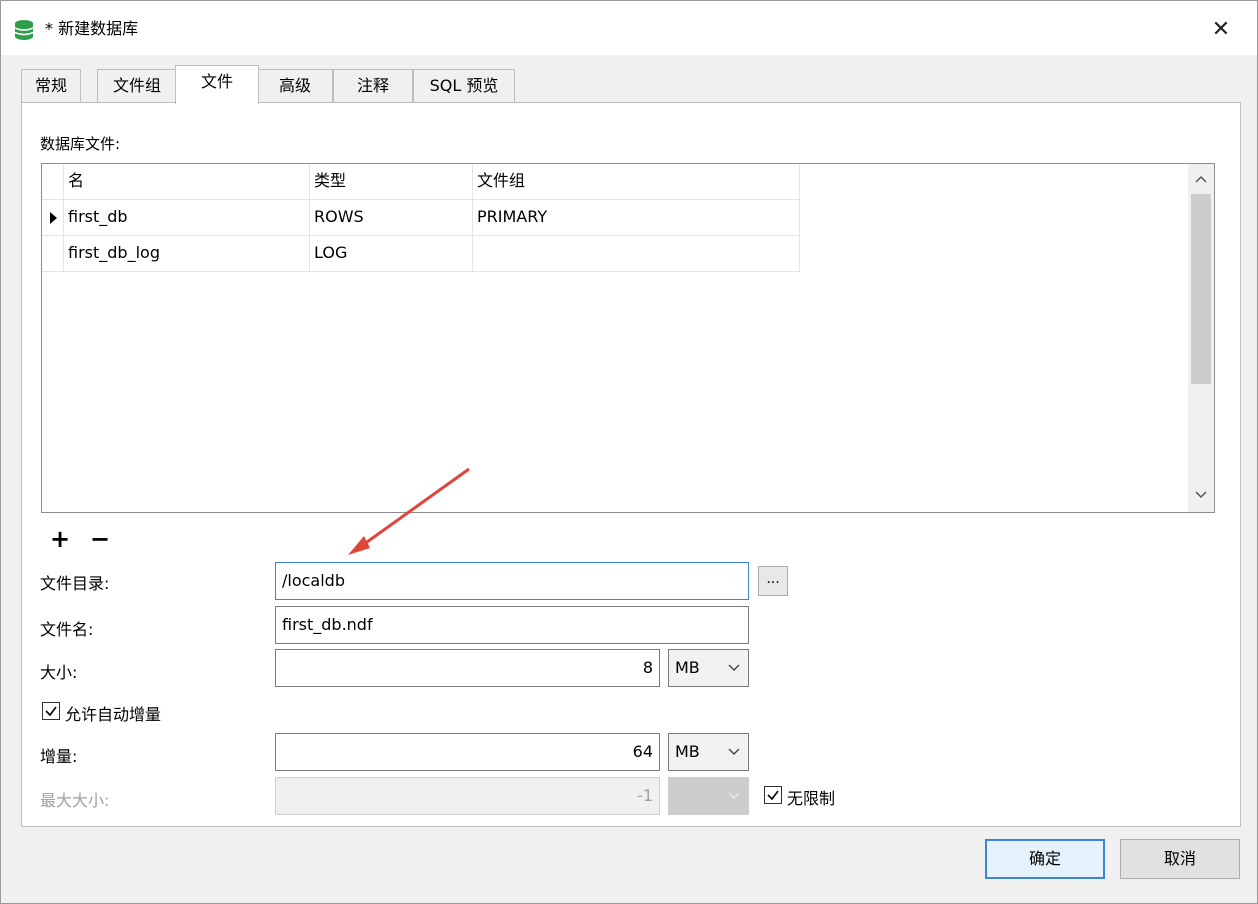  Describe the element at coordinates (187, 218) in the screenshot. I see `cell-name: first_db` at that location.